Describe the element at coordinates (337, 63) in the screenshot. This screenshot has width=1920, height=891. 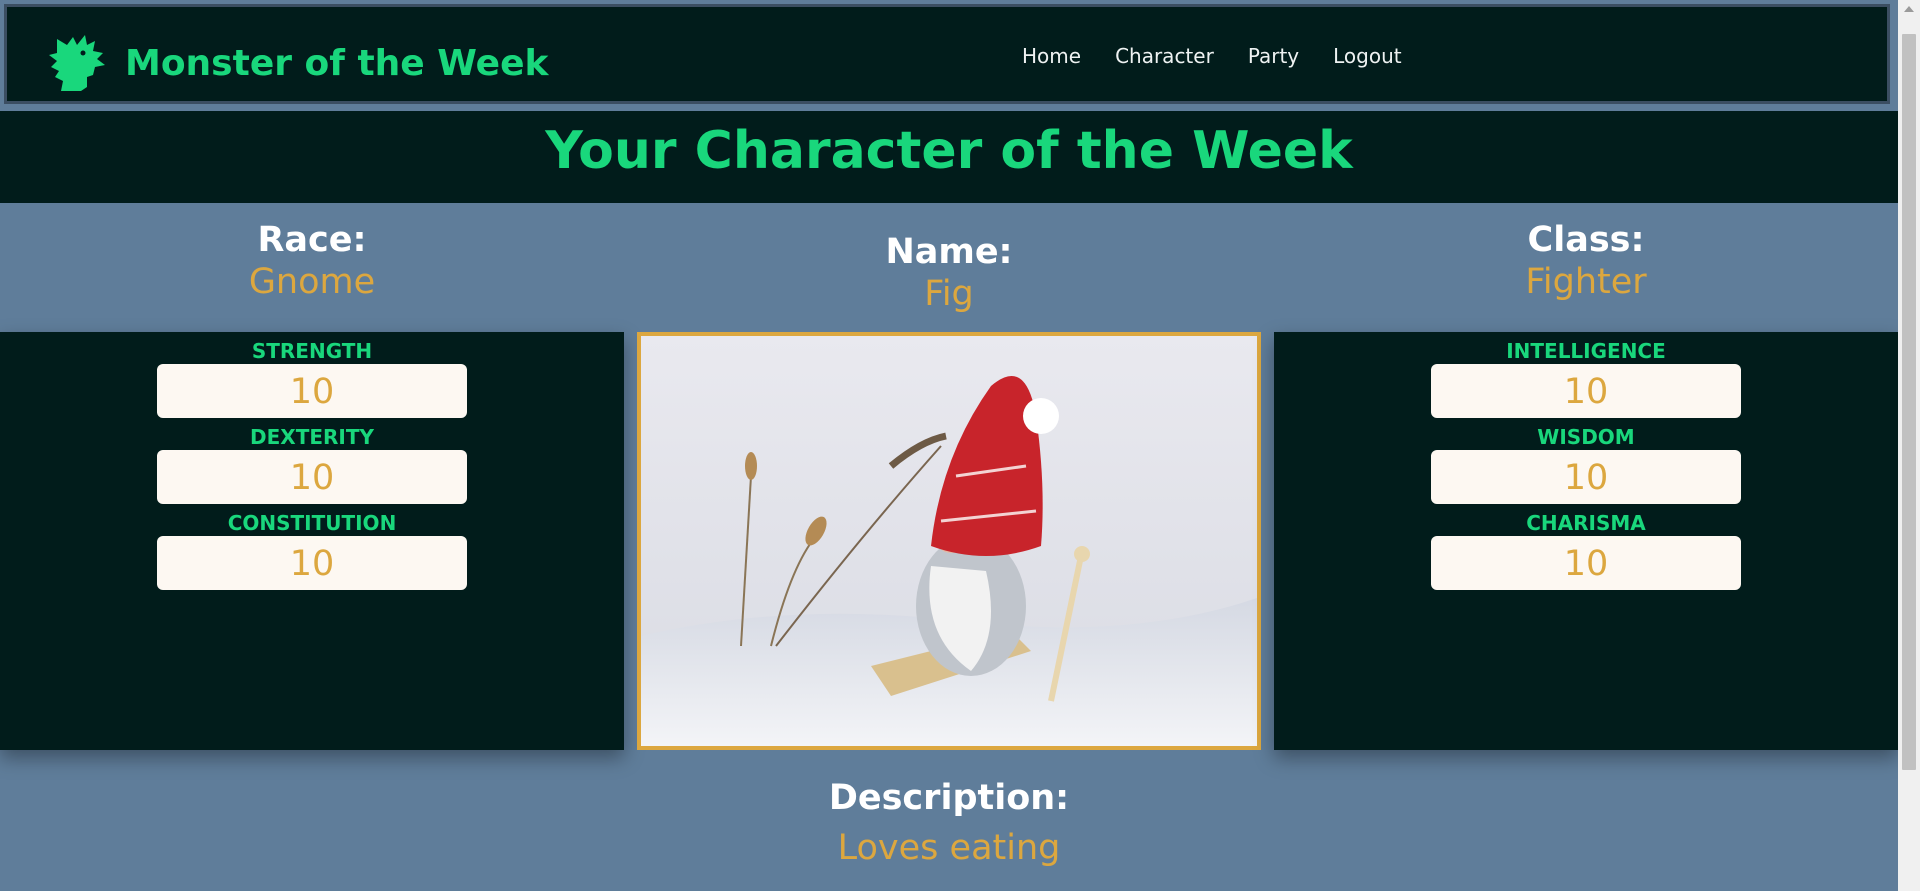
I see `app-title: Monster of the Week` at that location.